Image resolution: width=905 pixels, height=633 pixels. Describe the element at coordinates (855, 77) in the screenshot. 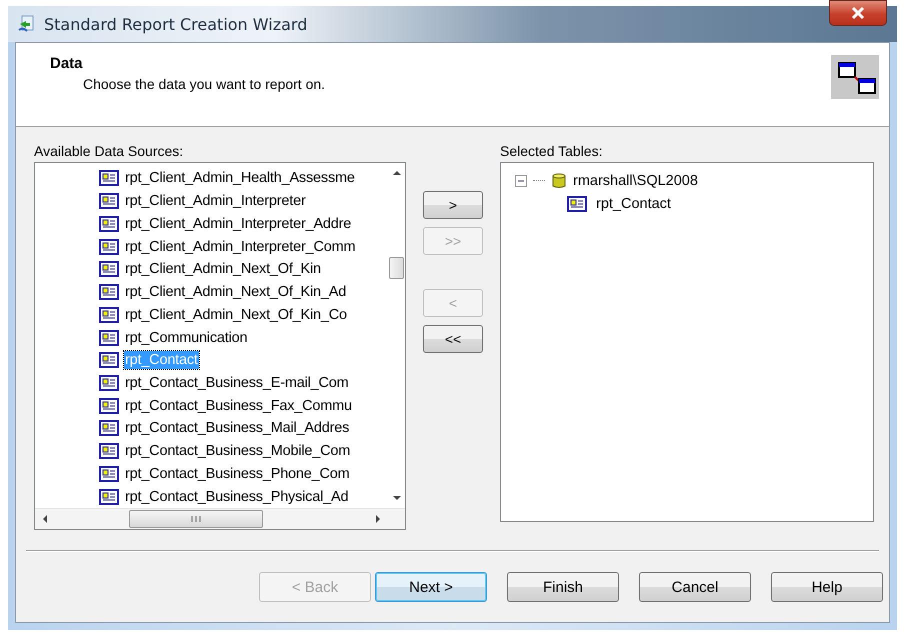

I see `linked-tables-icon` at that location.